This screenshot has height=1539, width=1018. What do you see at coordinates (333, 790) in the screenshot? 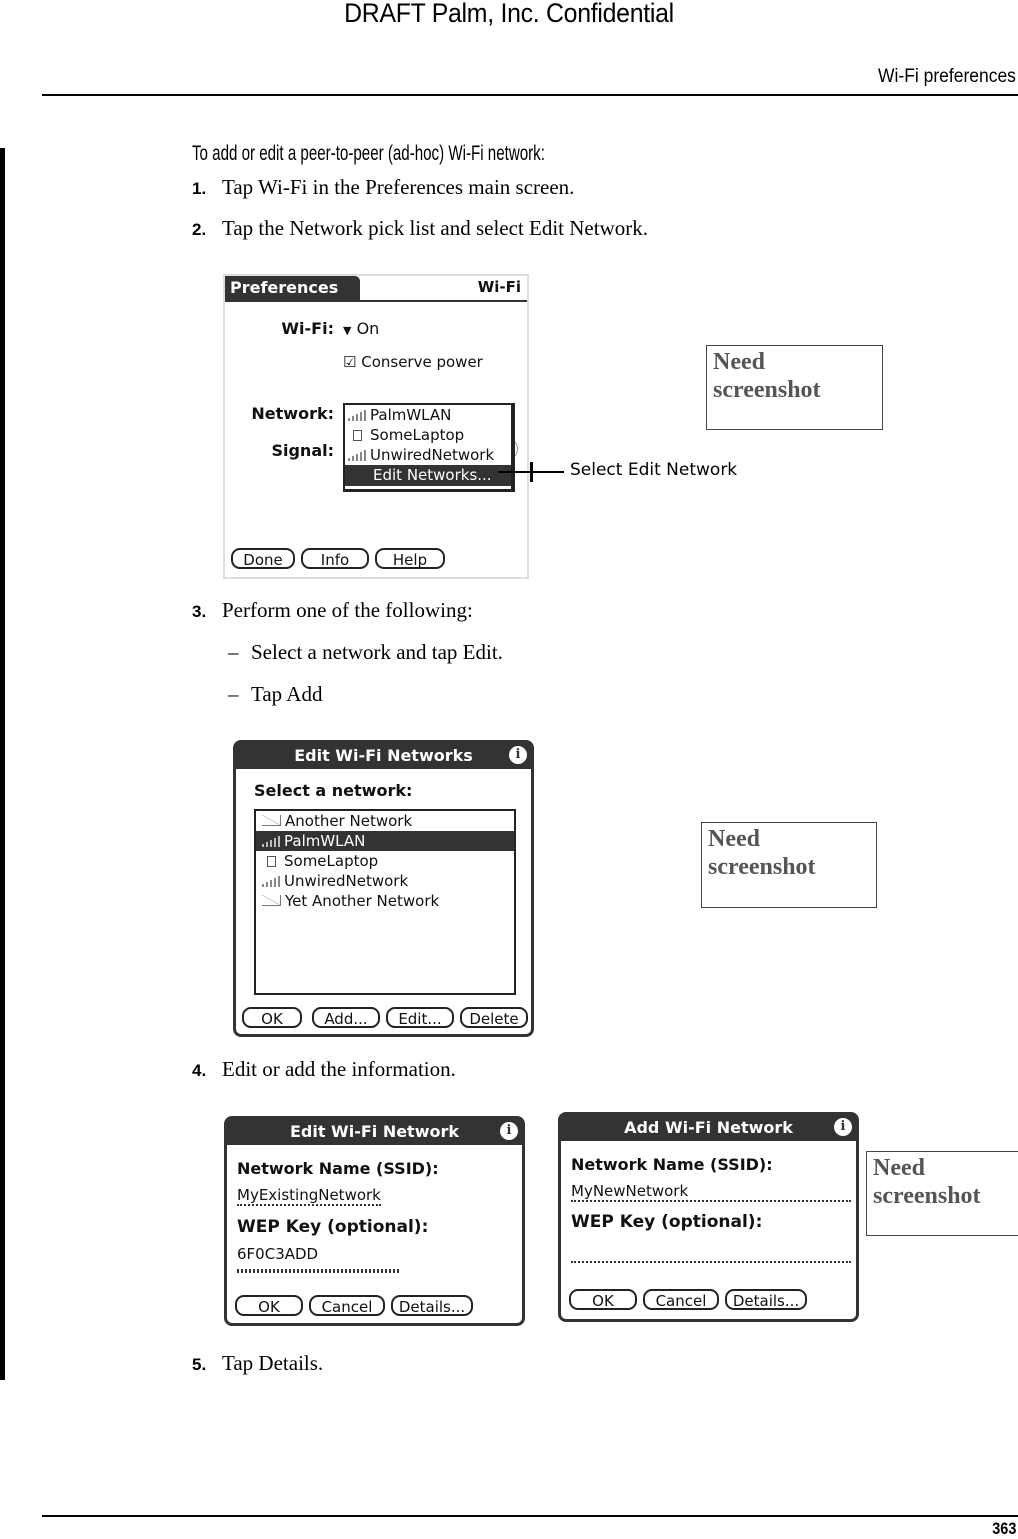
I see `select-network-prompt: Select a network:` at bounding box center [333, 790].